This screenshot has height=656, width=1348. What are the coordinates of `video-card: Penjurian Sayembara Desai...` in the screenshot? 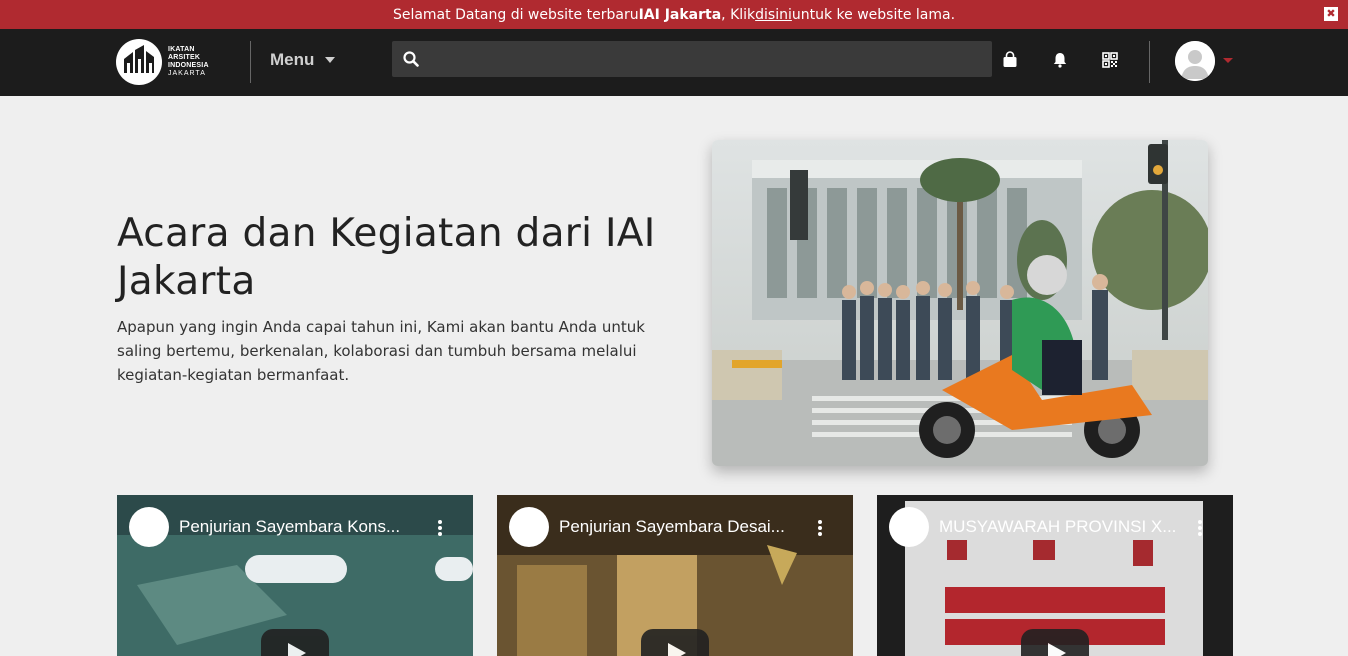 It's located at (675, 575).